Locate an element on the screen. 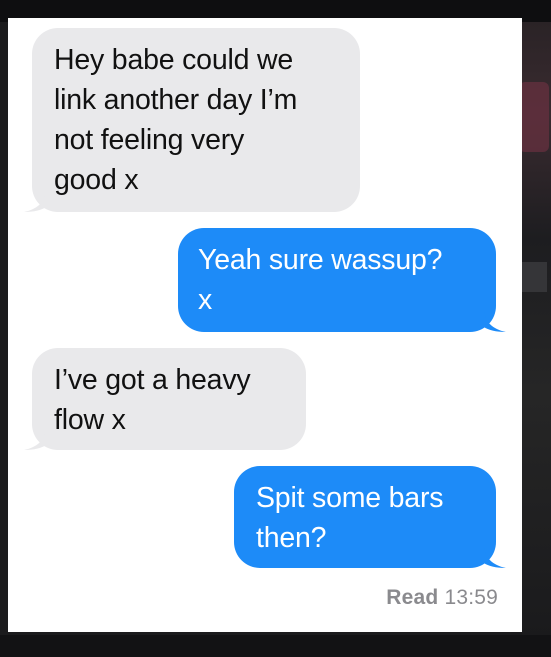  read-label: Read is located at coordinates (412, 597).